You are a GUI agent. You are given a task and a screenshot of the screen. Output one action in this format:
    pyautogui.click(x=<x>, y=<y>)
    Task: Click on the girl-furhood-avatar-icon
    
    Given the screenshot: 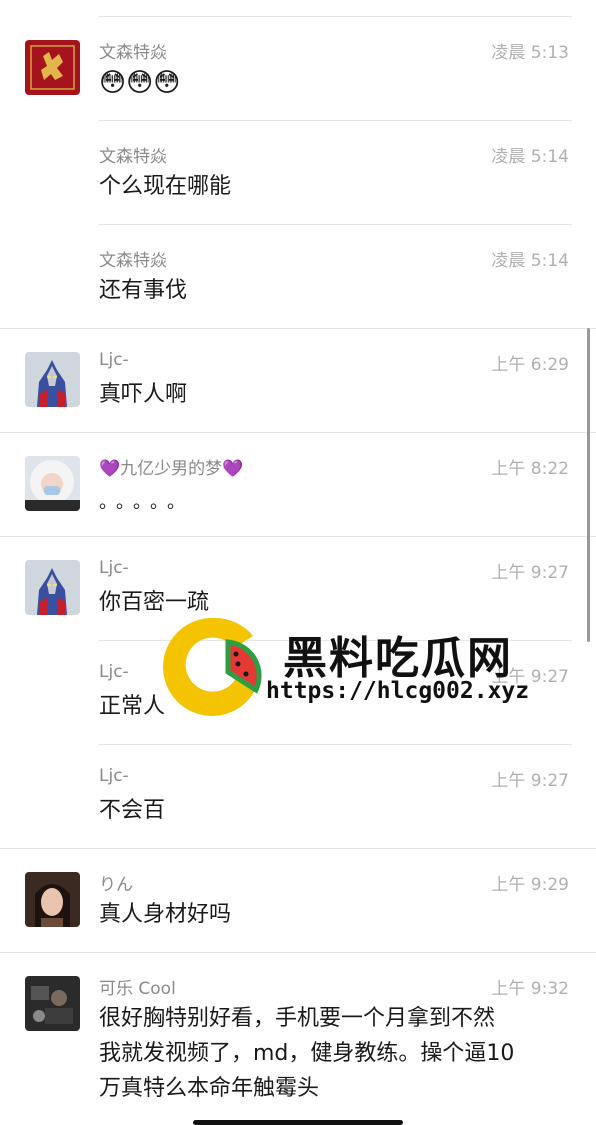 What is the action you would take?
    pyautogui.click(x=52, y=483)
    